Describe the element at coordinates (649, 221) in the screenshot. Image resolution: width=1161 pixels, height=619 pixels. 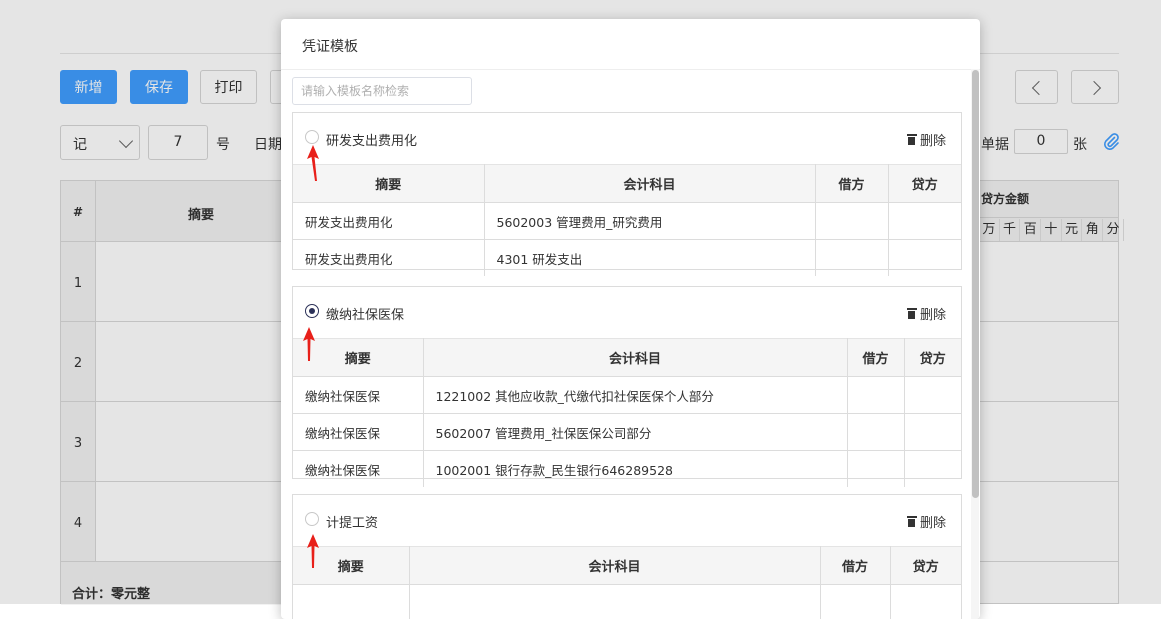
I see `entry-account: 5602003 管理费用_研究费用` at that location.